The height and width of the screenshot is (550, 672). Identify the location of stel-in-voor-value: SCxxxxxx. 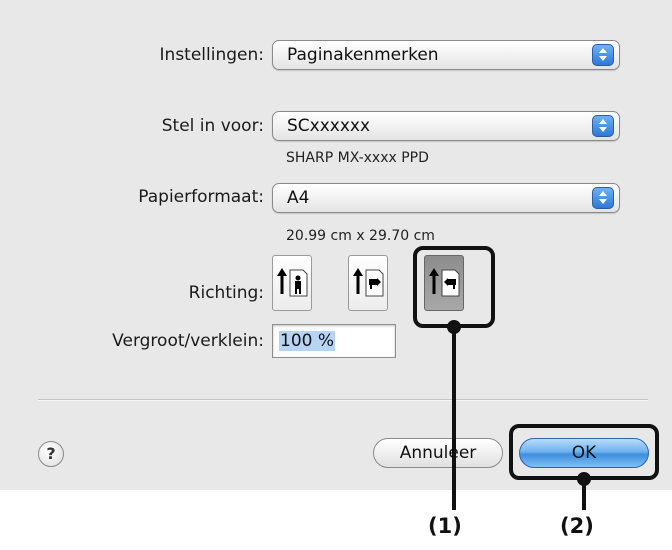
(329, 126).